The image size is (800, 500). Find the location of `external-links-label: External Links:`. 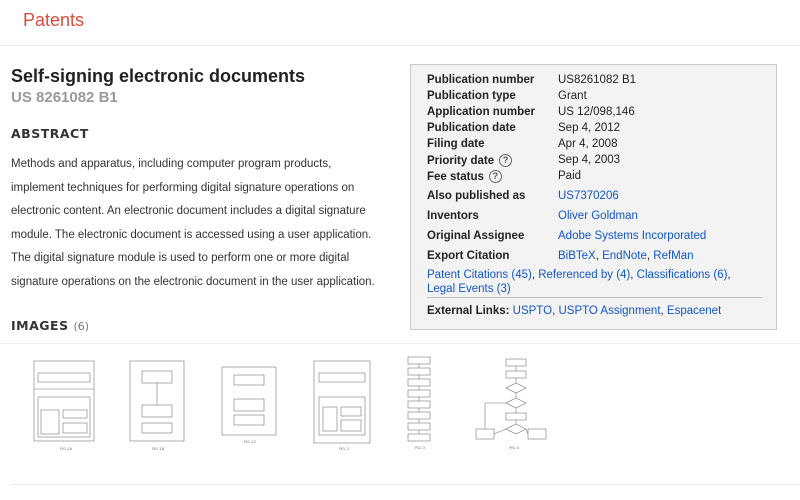

external-links-label: External Links: is located at coordinates (468, 311).